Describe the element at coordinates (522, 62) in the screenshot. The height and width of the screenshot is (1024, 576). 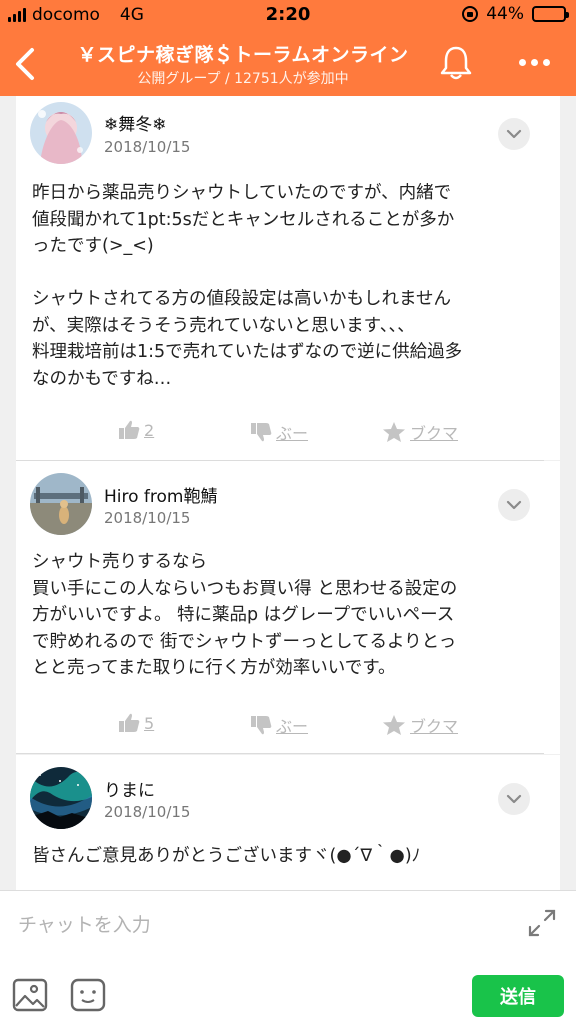
I see `more-dots-icon` at that location.